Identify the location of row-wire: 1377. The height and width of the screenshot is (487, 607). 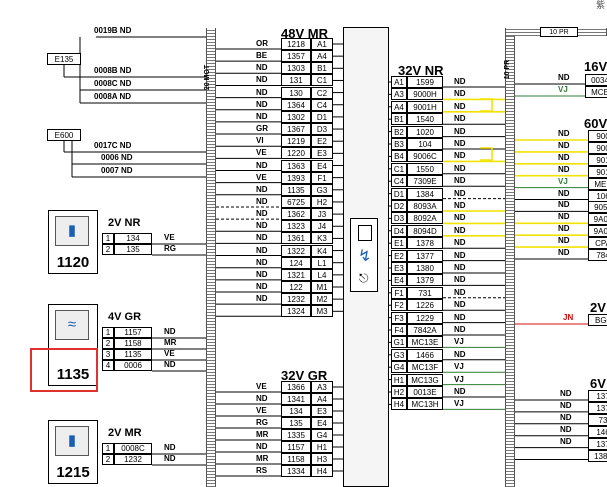
(425, 255).